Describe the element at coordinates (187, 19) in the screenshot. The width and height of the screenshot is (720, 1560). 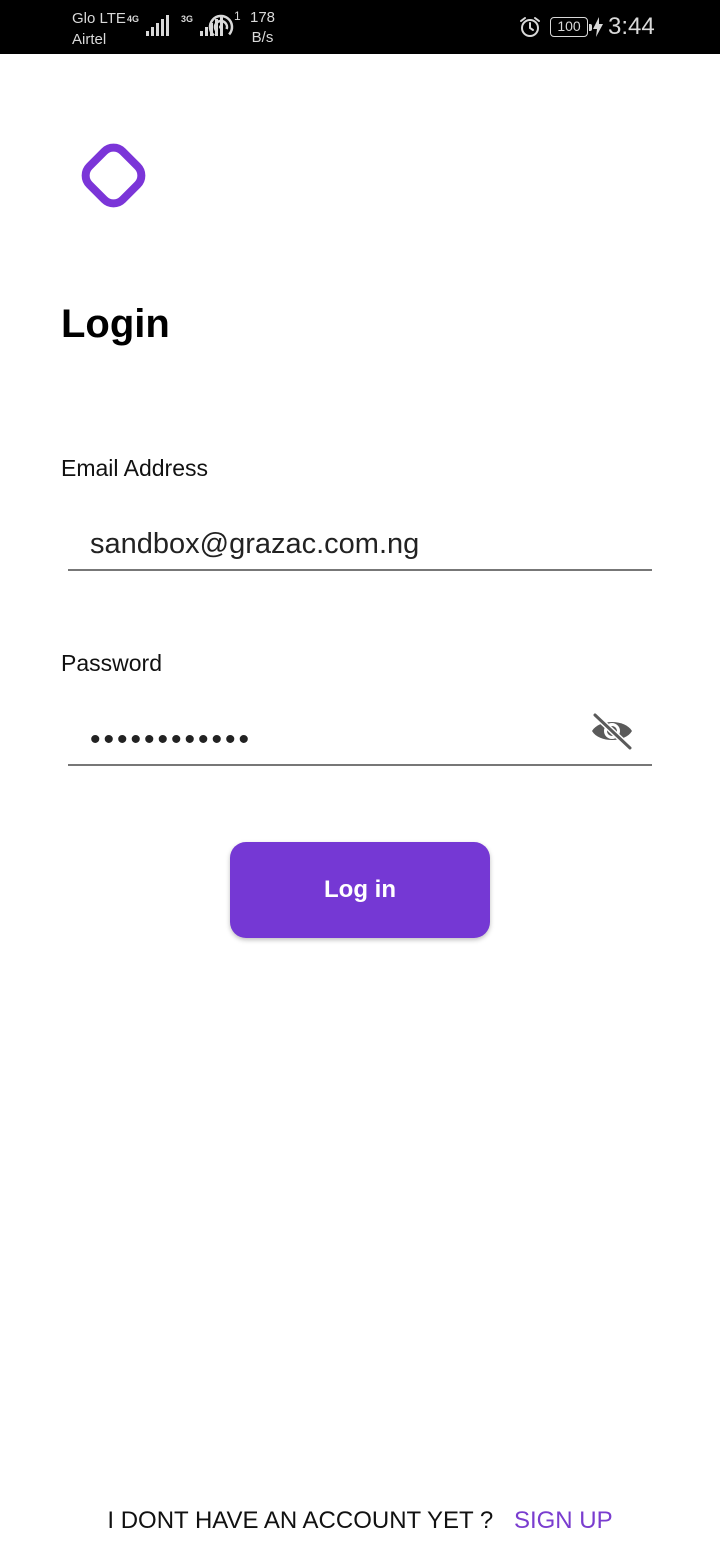
I see `network-tag-3g: 3G` at that location.